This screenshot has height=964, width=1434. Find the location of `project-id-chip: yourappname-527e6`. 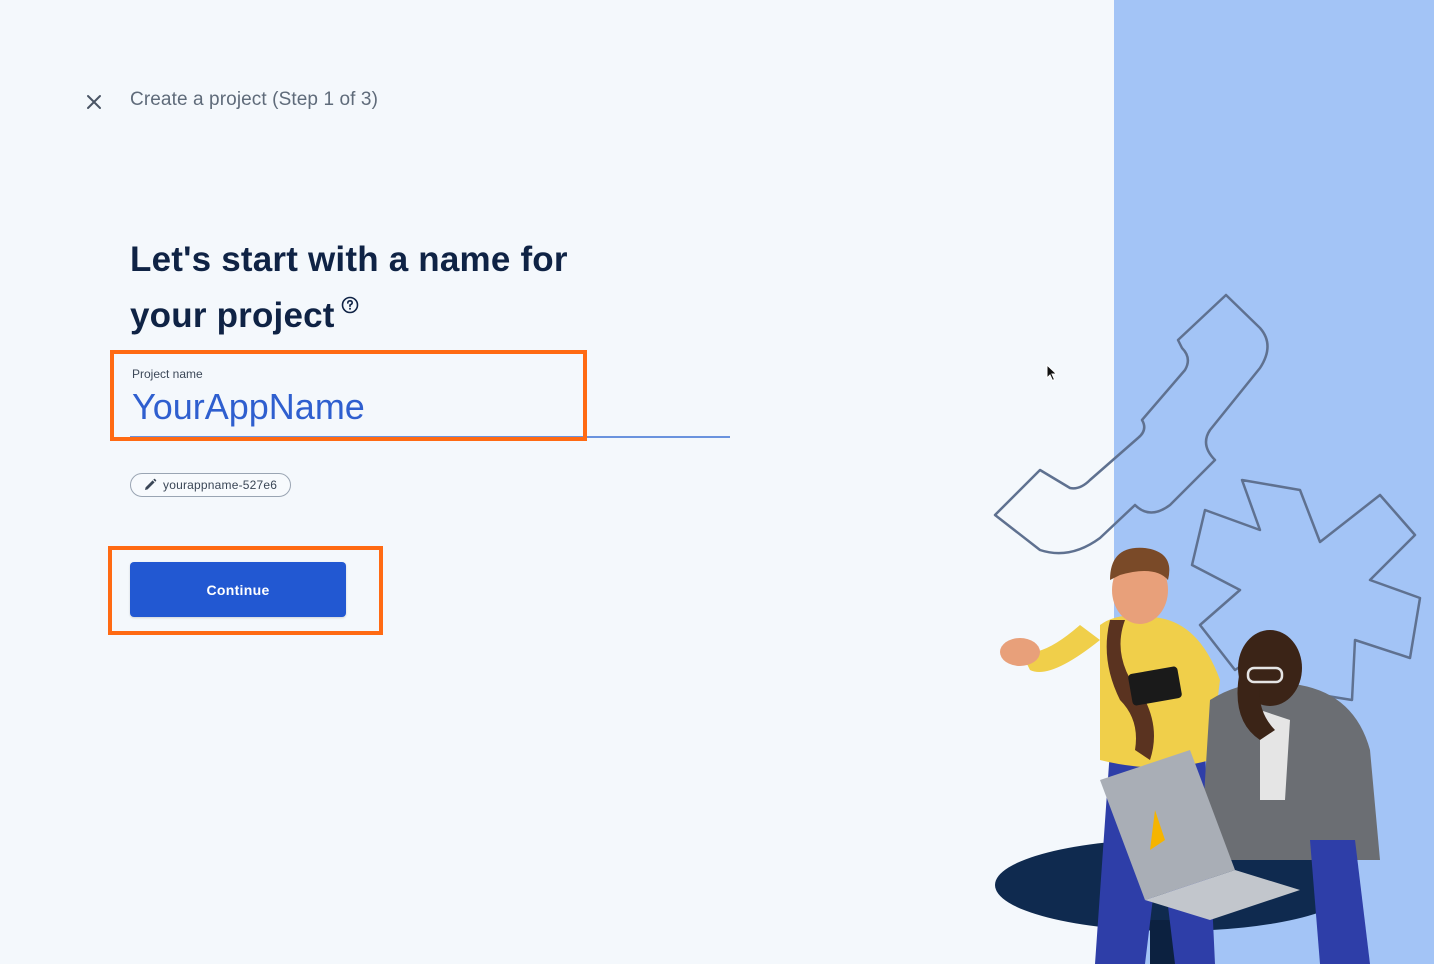

project-id-chip: yourappname-527e6 is located at coordinates (211, 485).